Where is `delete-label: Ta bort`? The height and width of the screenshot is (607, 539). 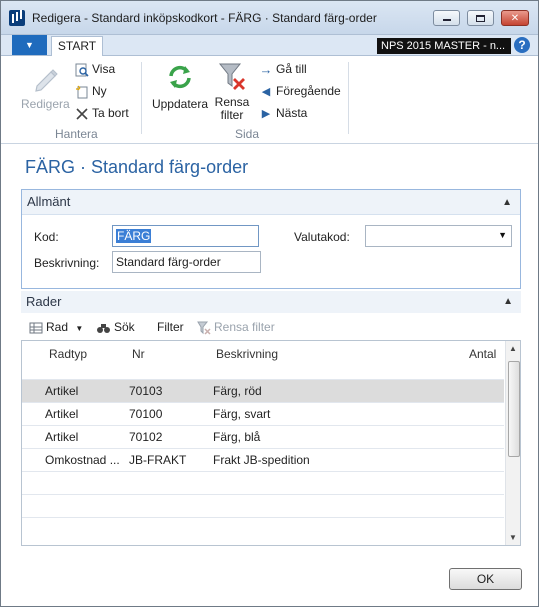 delete-label: Ta bort is located at coordinates (110, 113).